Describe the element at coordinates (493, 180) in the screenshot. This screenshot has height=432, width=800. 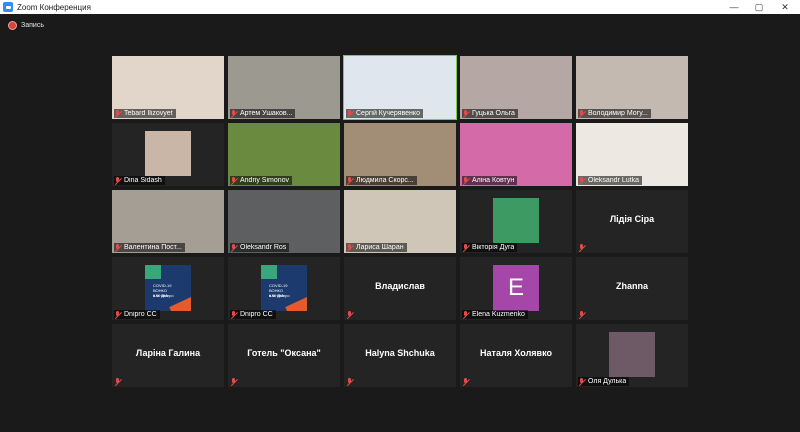
I see `participant-name: Аліна Ковтун` at that location.